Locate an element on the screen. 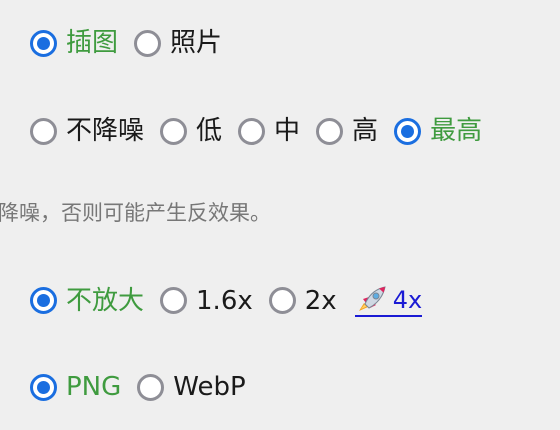  denoise-group: 不降噪 低 中 高 最高 is located at coordinates (256, 131).